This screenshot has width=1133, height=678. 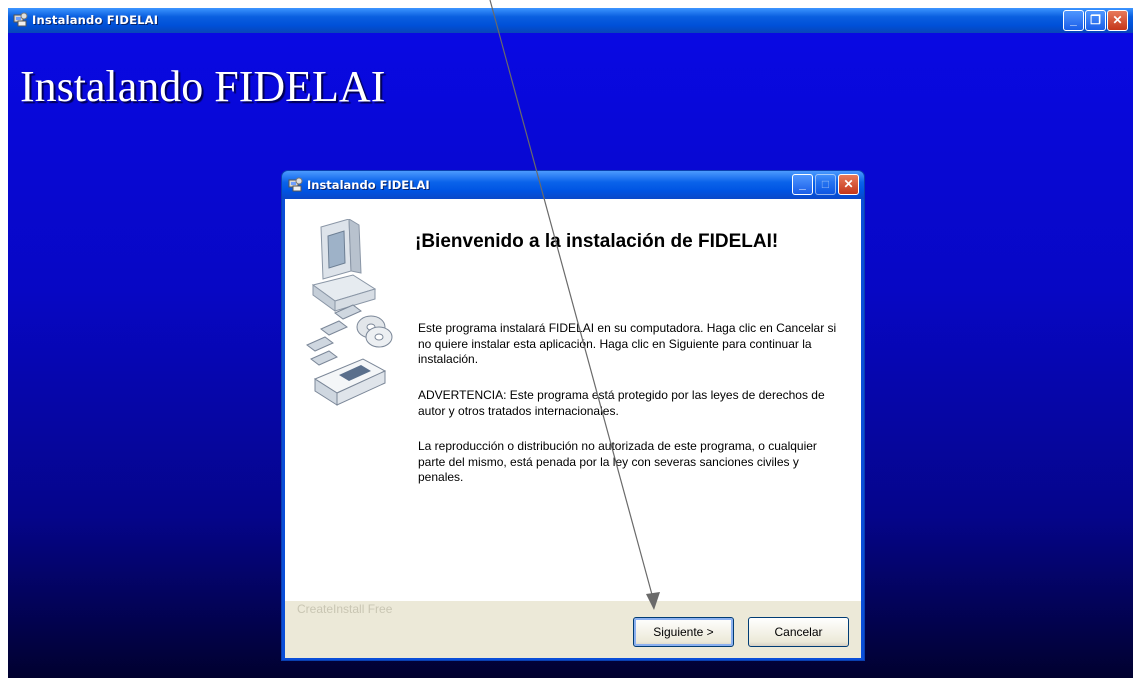 What do you see at coordinates (798, 632) in the screenshot?
I see `cancel-button: Cancelar` at bounding box center [798, 632].